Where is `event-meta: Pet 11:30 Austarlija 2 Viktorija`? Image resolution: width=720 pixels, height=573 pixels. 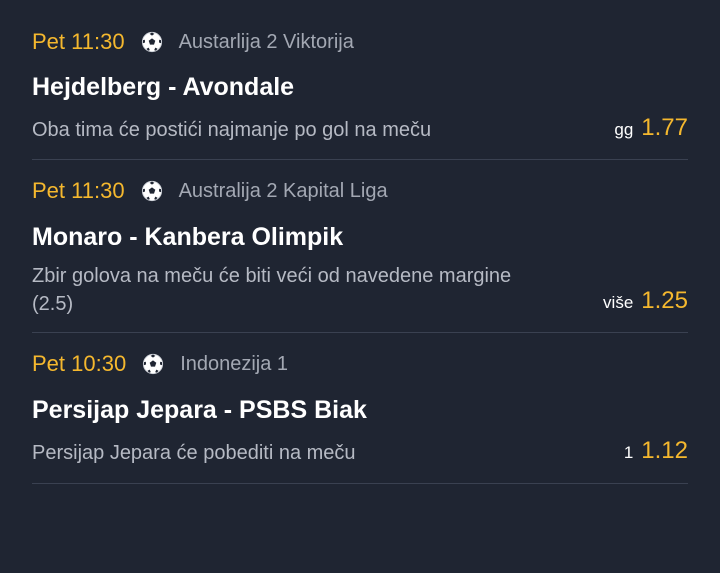
event-meta: Pet 11:30 Austarlija 2 Viktorija is located at coordinates (193, 42).